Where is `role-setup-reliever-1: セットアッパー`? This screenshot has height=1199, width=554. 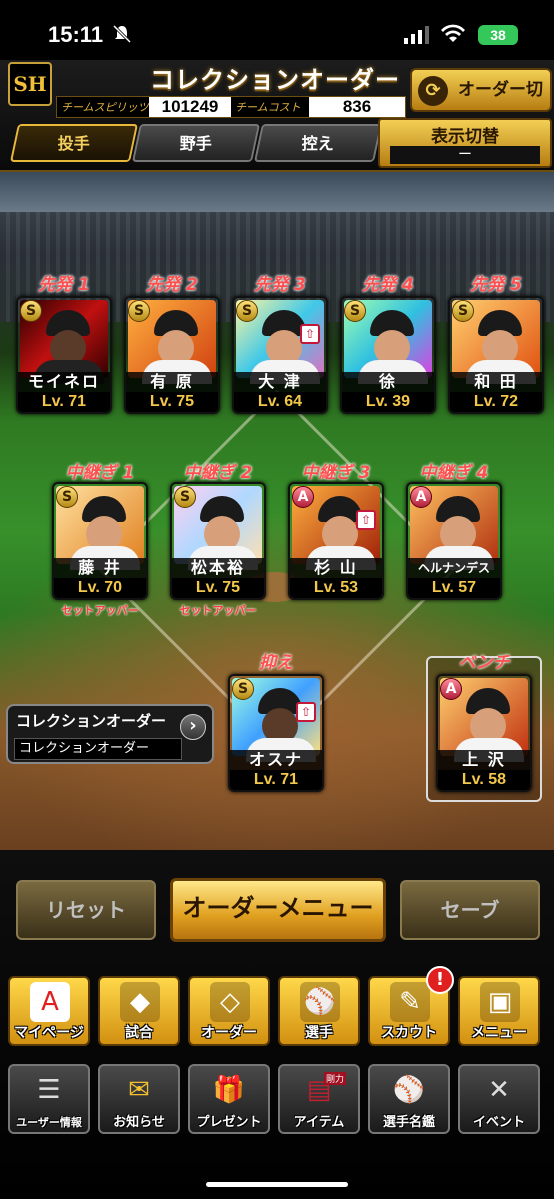
role-setup-reliever-1: セットアッパー is located at coordinates (100, 610).